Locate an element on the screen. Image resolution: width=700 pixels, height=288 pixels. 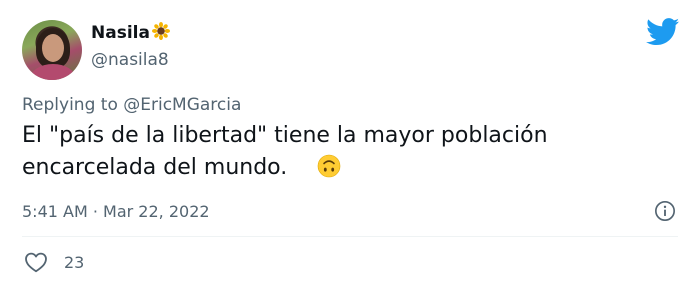
tweet-timestamp: 5:41 AM · Mar 22, 2022 is located at coordinates (116, 211).